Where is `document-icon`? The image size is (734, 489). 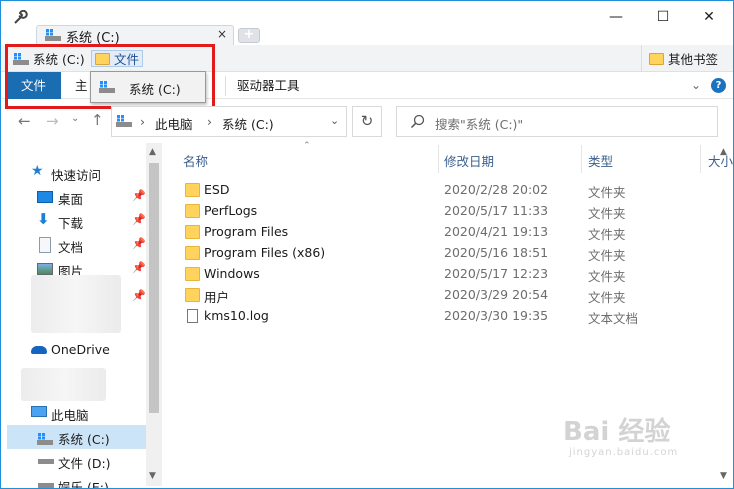 document-icon is located at coordinates (45, 245).